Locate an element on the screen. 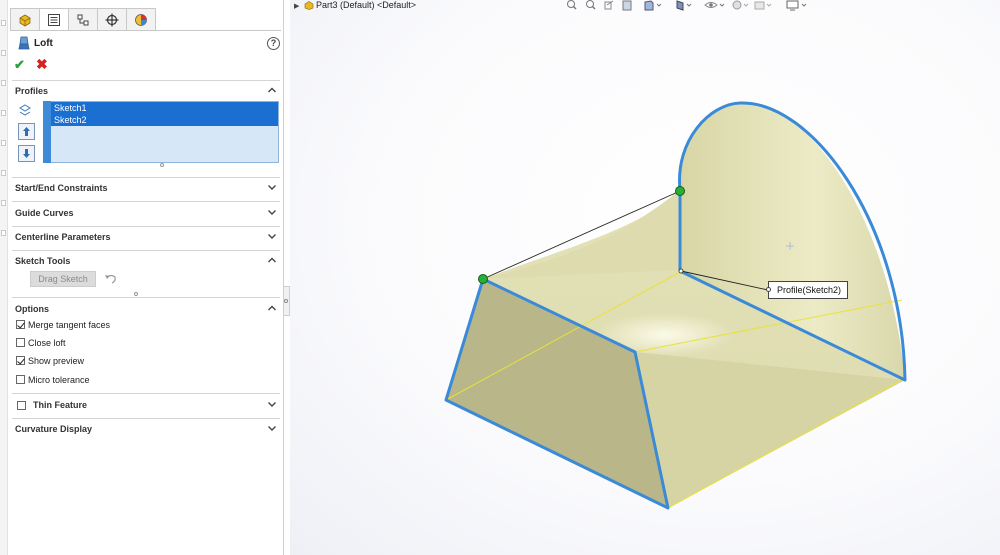  options-header: Options is located at coordinates (147, 311).